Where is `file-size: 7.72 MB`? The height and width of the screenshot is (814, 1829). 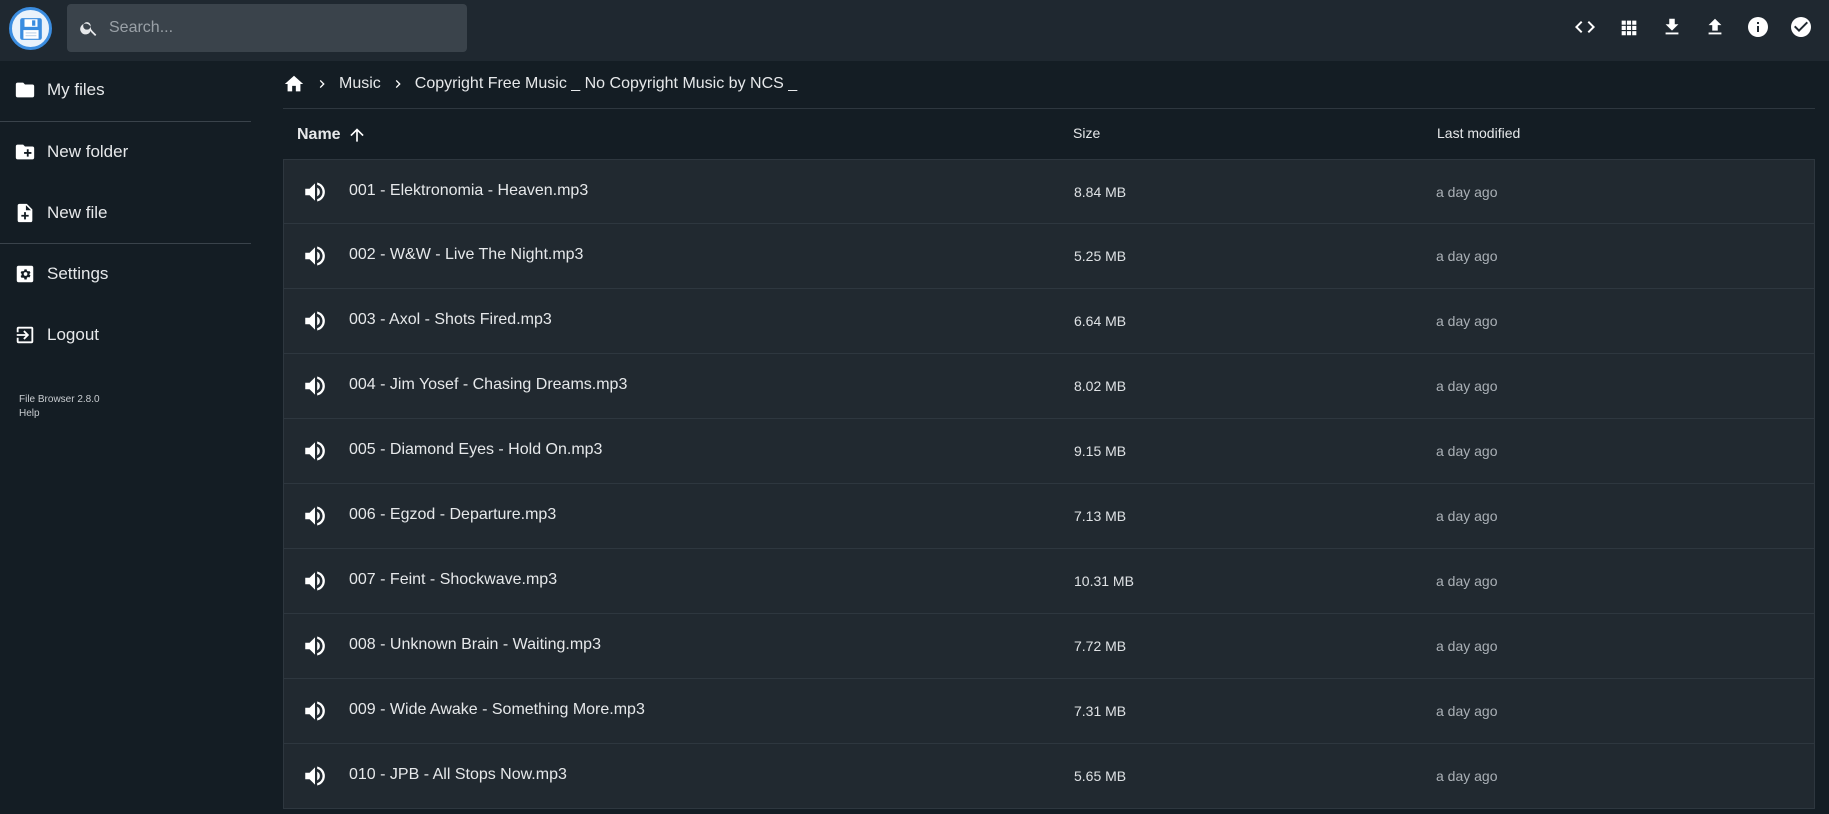 file-size: 7.72 MB is located at coordinates (1100, 646).